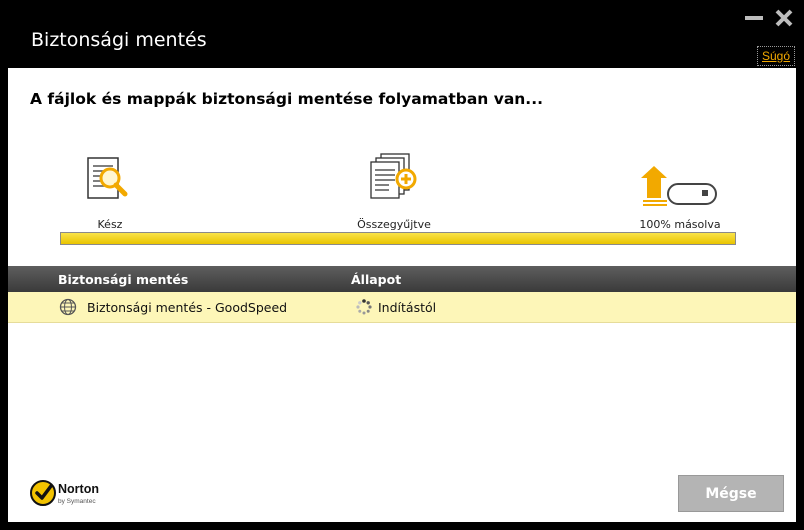 This screenshot has width=804, height=530. I want to click on document-search-icon, so click(107, 178).